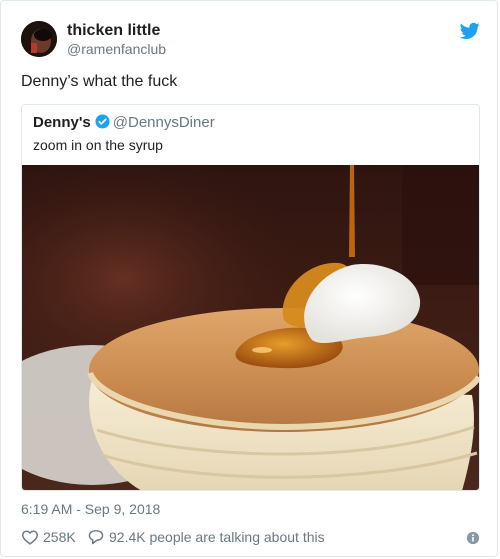 The height and width of the screenshot is (559, 500). I want to click on author-handle: @ramenfanclub, so click(116, 49).